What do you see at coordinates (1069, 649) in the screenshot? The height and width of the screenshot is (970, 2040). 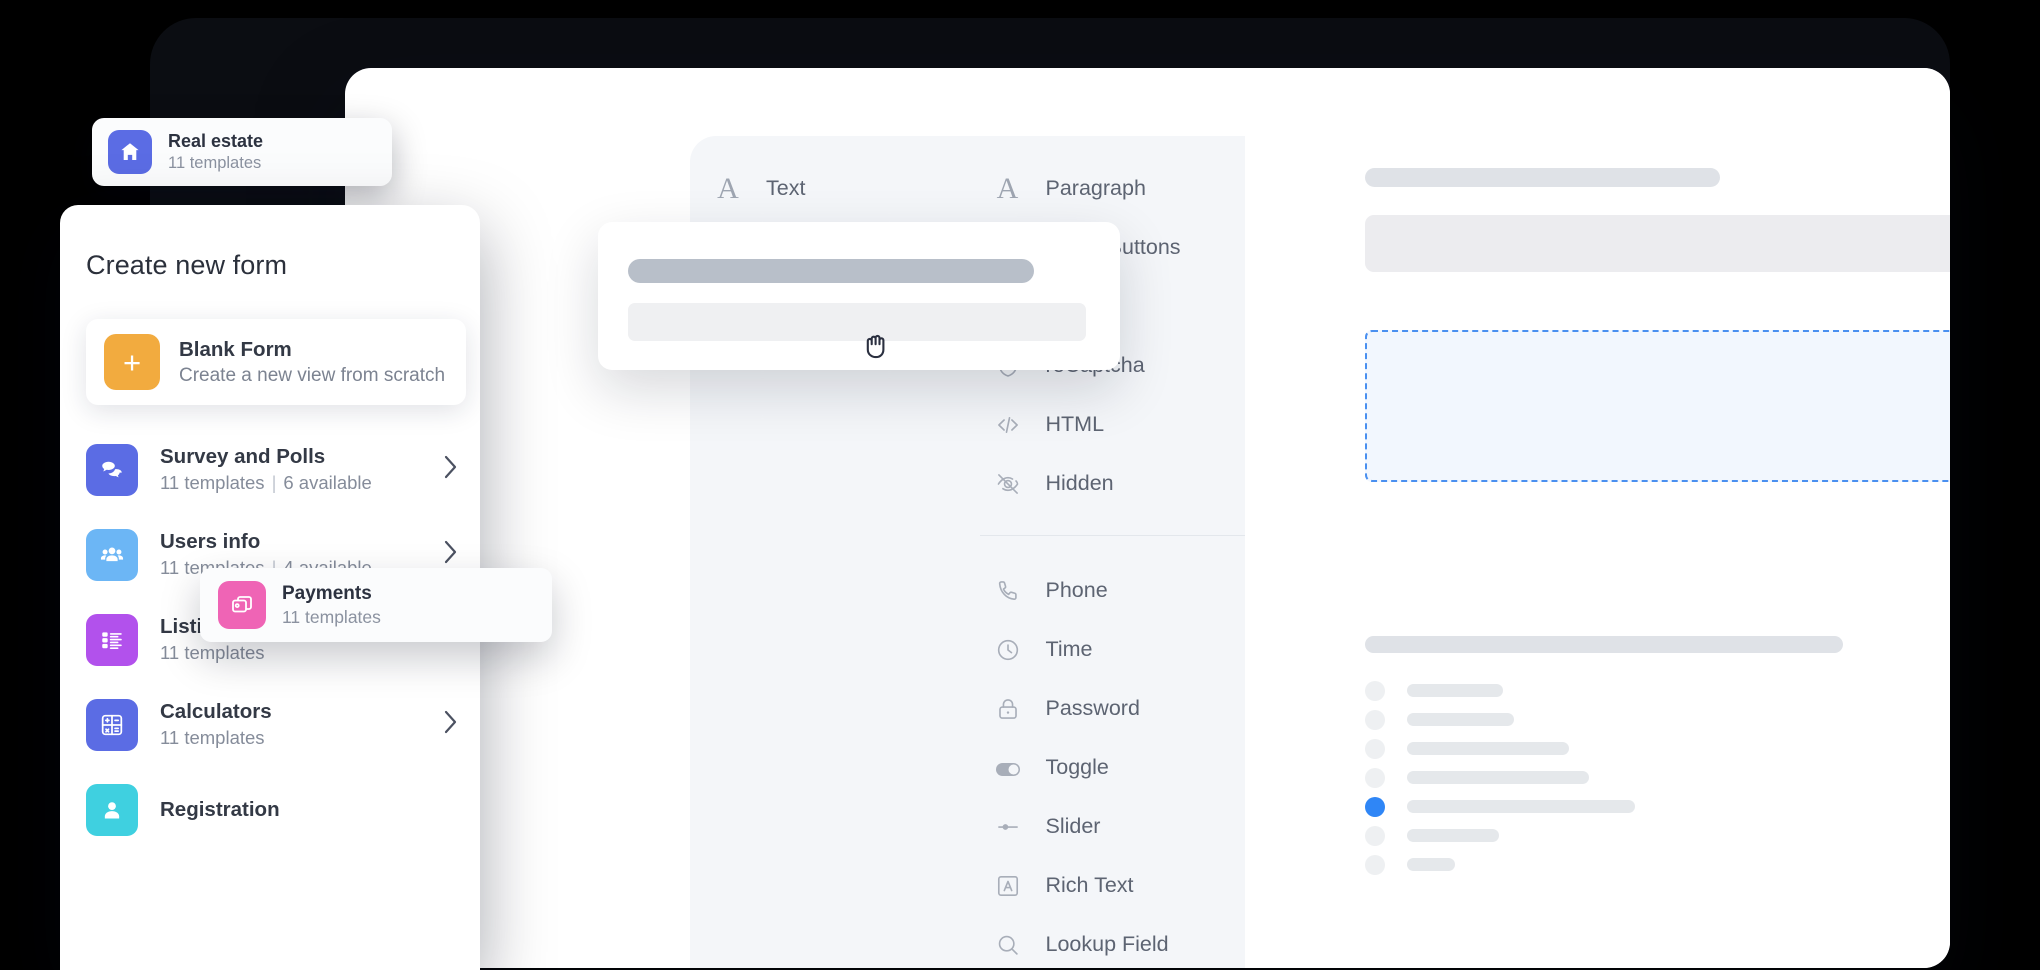 I see `field-type-label: Time` at bounding box center [1069, 649].